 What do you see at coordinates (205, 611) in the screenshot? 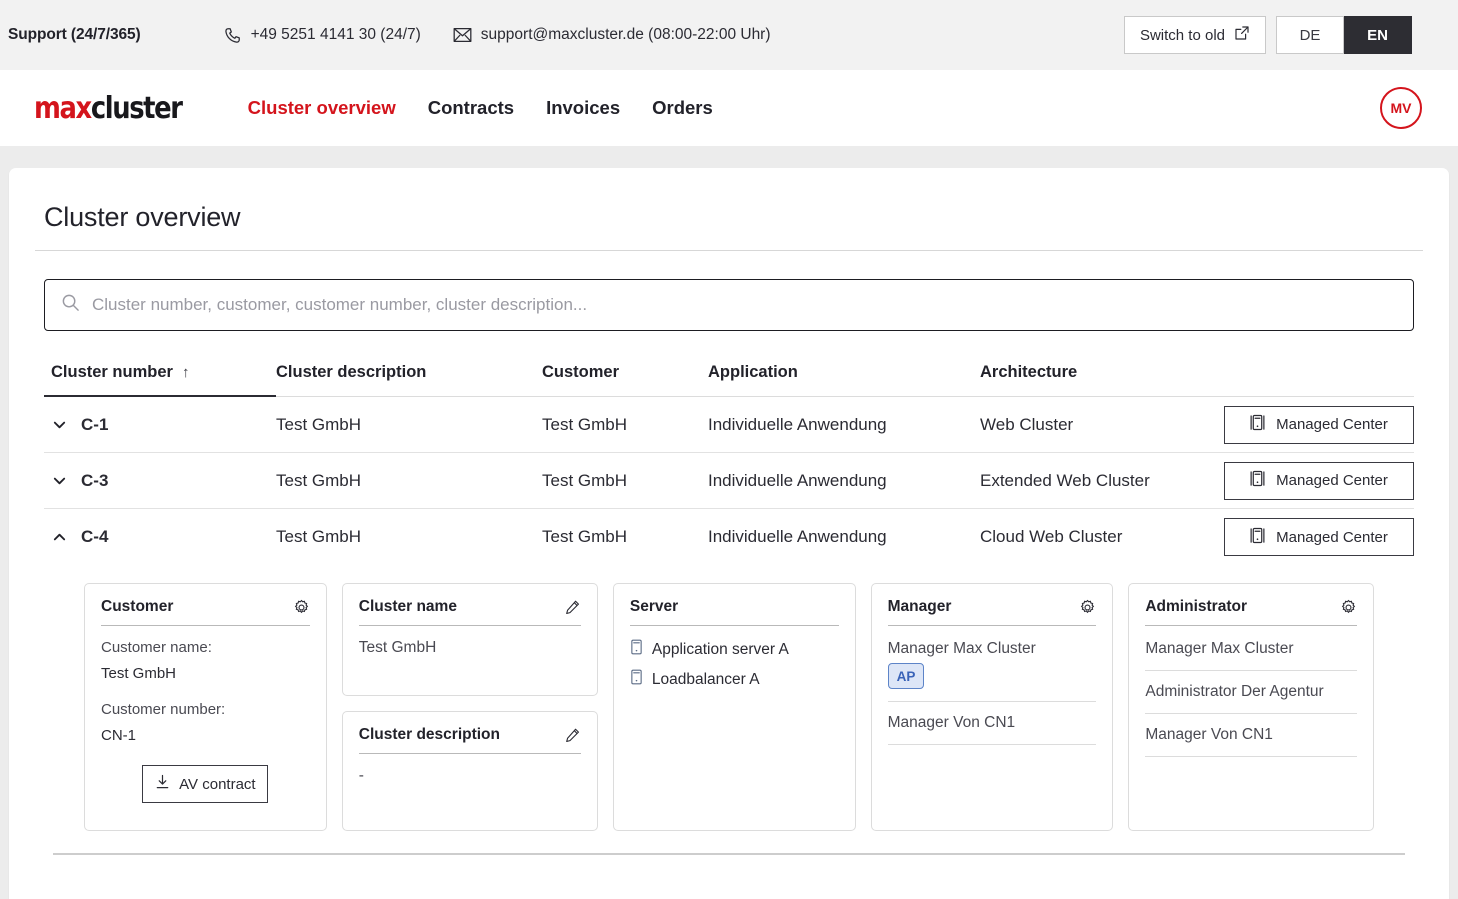
I see `customer-card-header: Customer` at bounding box center [205, 611].